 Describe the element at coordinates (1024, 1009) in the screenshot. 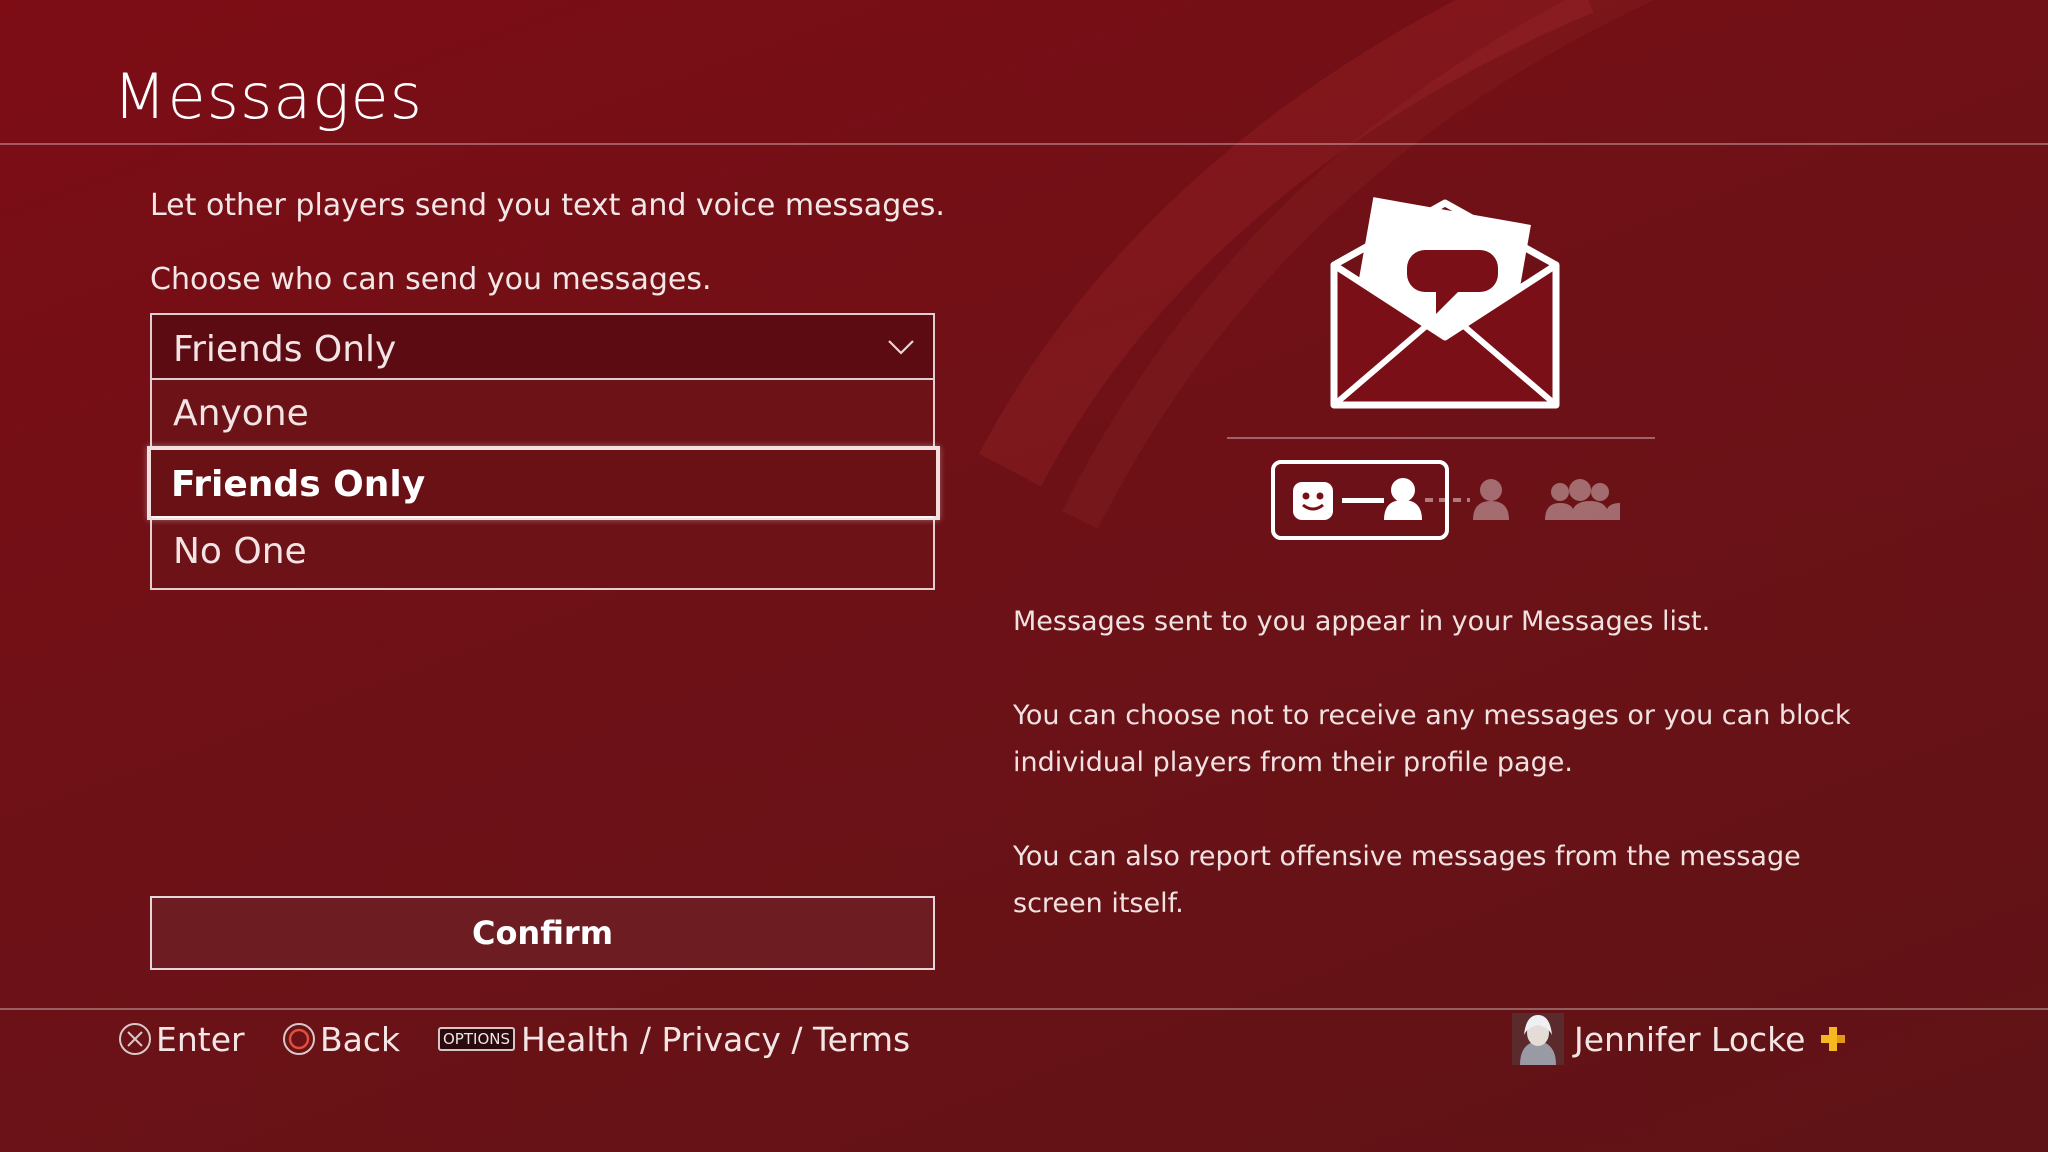

I see `footer-divider` at that location.